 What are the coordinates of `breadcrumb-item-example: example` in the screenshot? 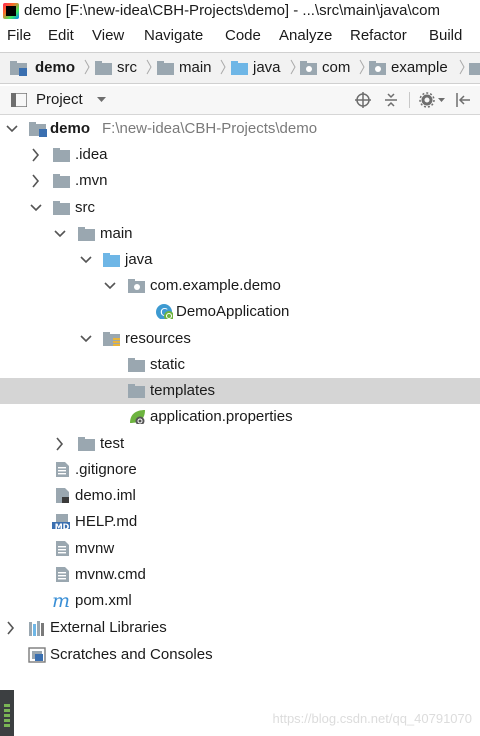 It's located at (408, 68).